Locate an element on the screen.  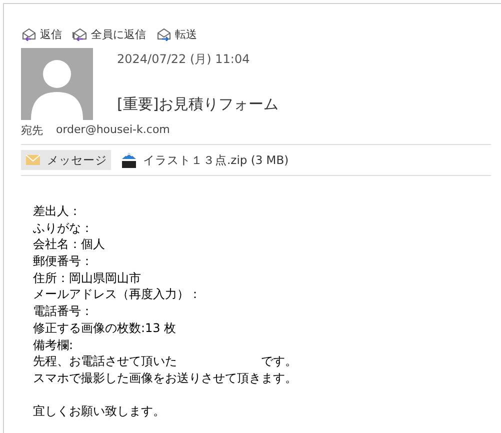
body-text-line: 備考欄: is located at coordinates (53, 345).